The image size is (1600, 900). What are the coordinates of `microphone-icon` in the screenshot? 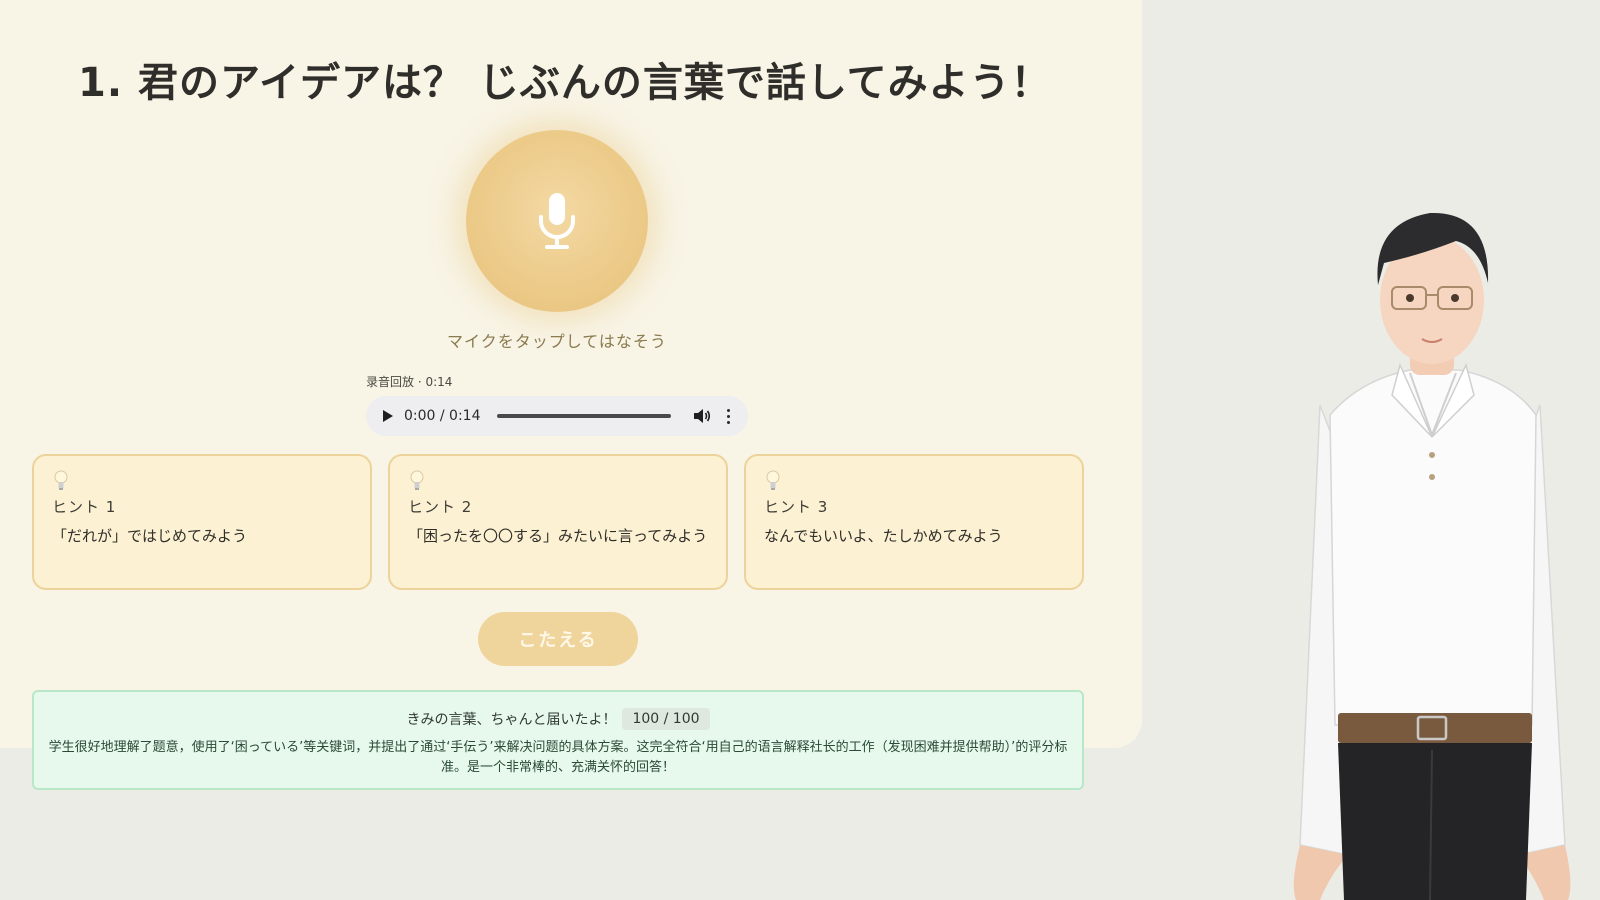 It's located at (557, 221).